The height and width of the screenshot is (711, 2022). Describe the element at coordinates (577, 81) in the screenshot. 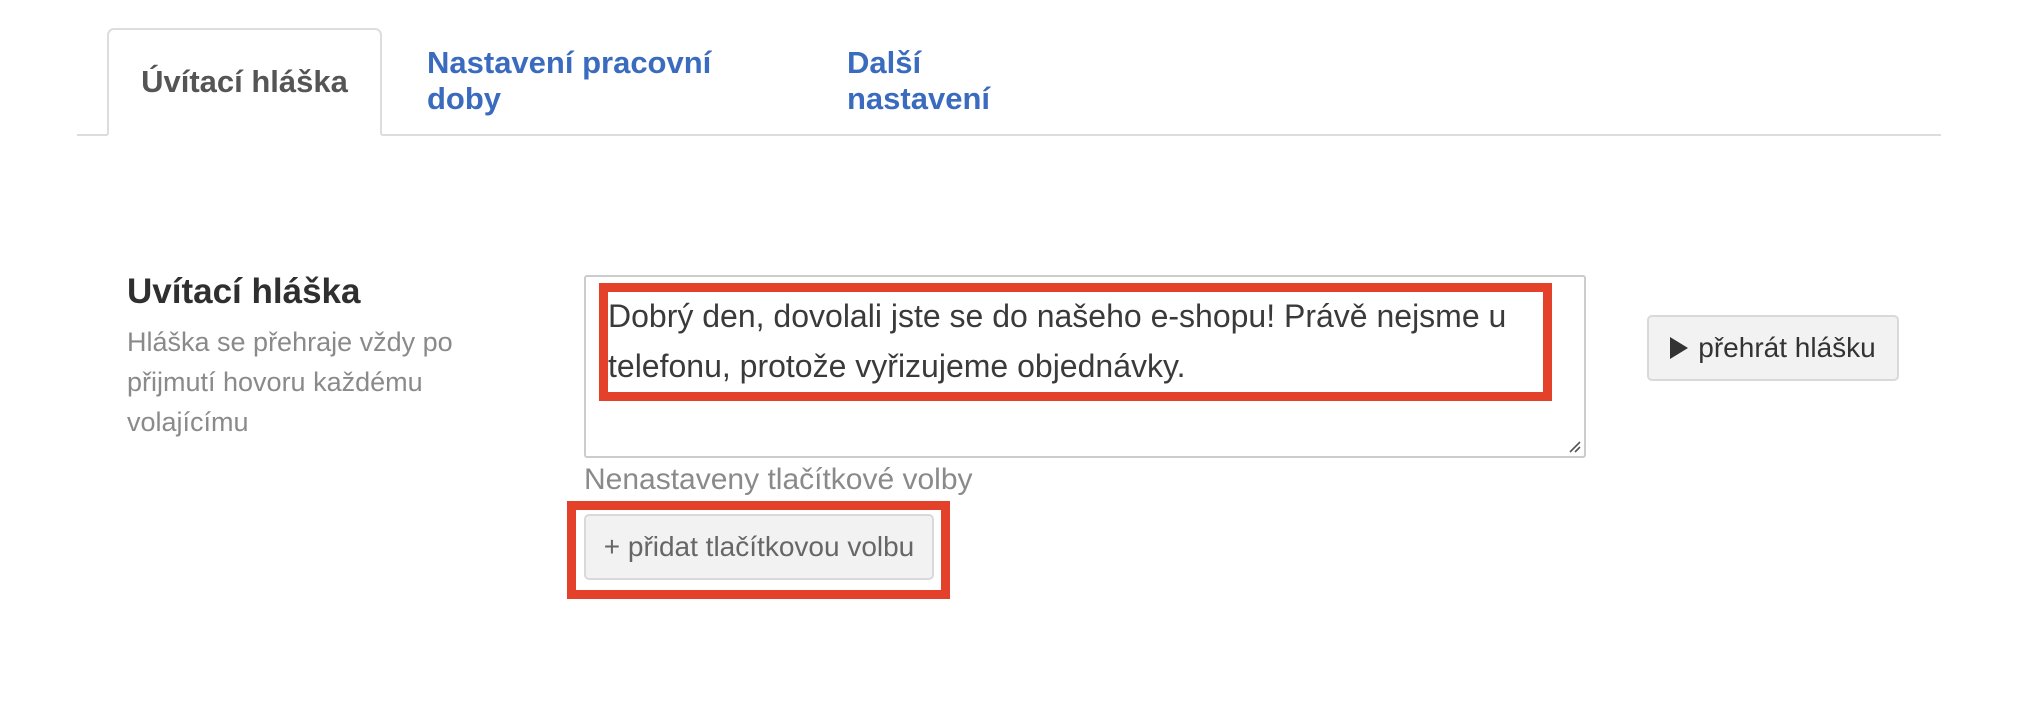

I see `tab-working-hours: Nastavení pracovní doby` at that location.